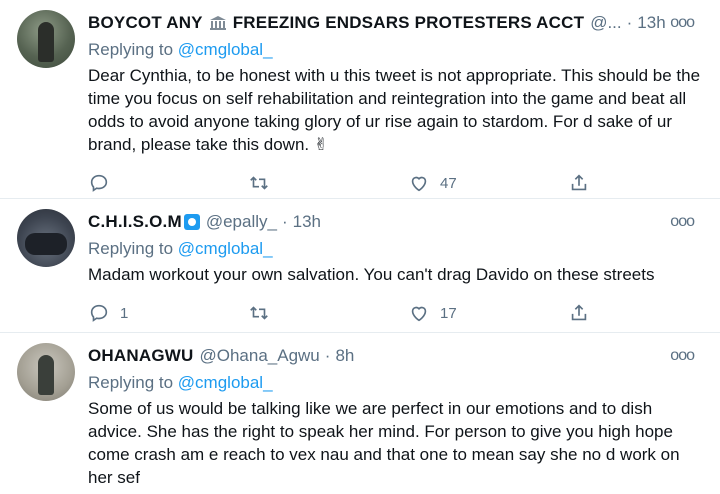 The image size is (720, 494). Describe the element at coordinates (145, 23) in the screenshot. I see `display-name: BOYCOT ANY` at that location.